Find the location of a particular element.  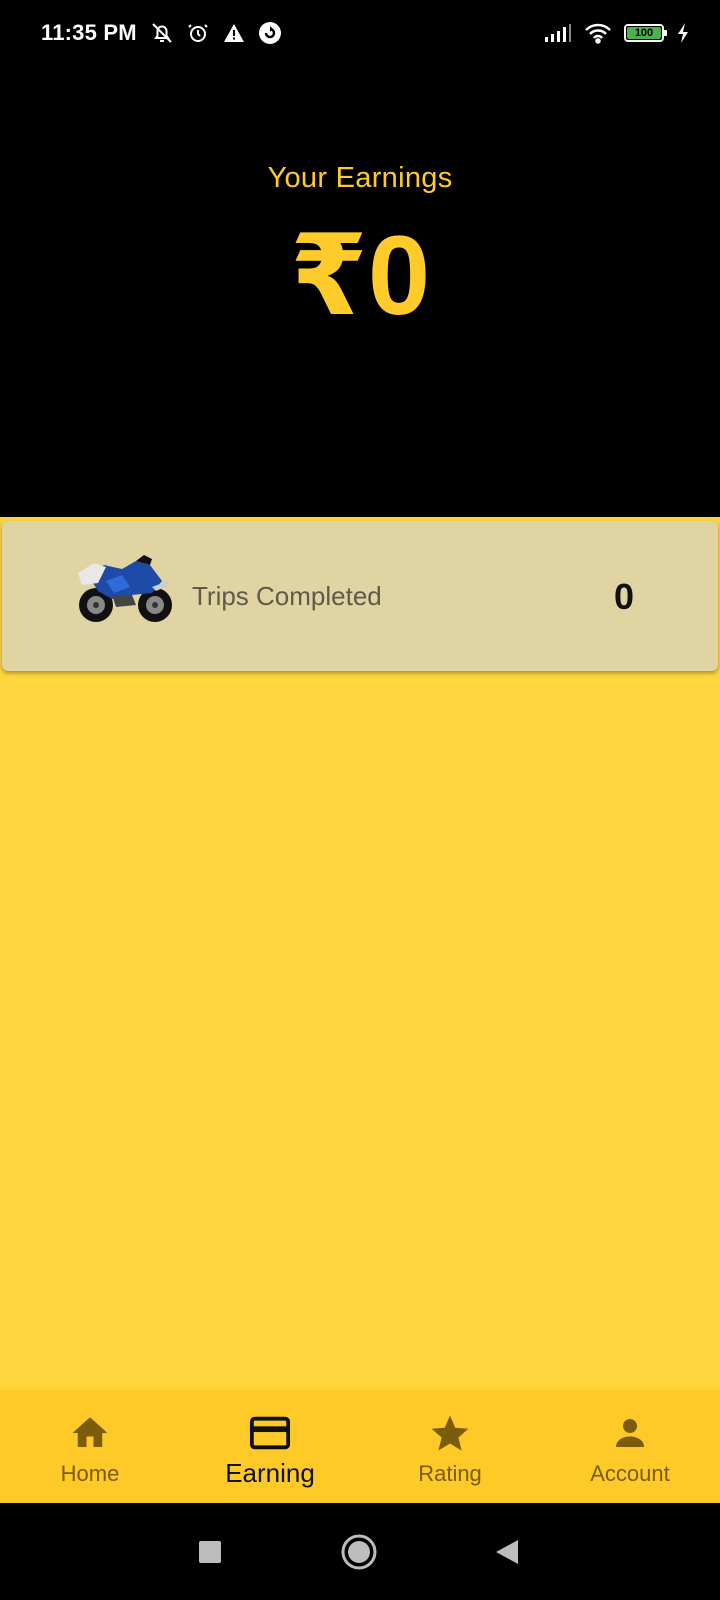

recents-button is located at coordinates (210, 1552).